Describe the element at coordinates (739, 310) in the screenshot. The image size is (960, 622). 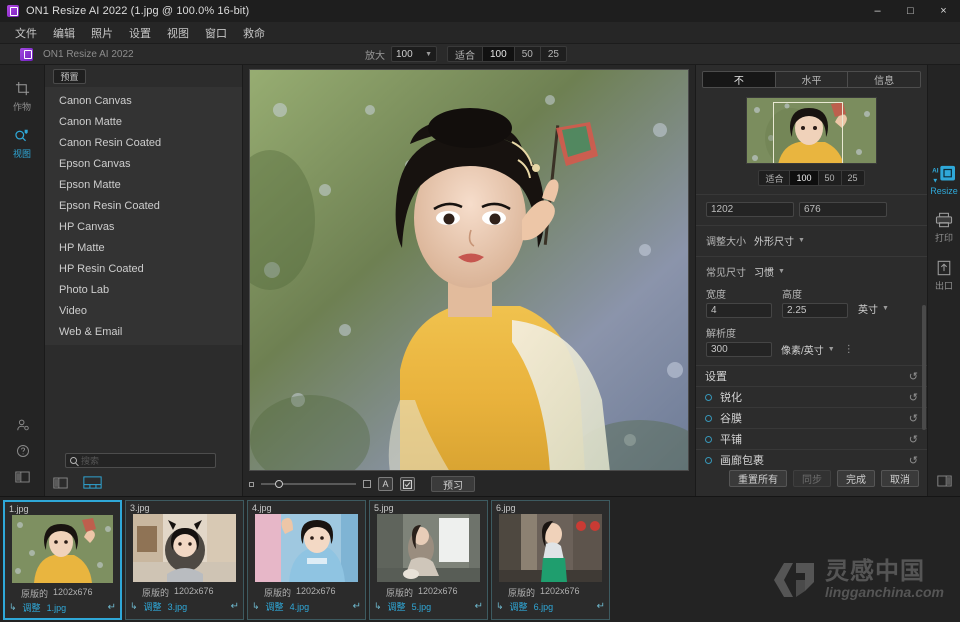
I see `width-field: 4` at that location.